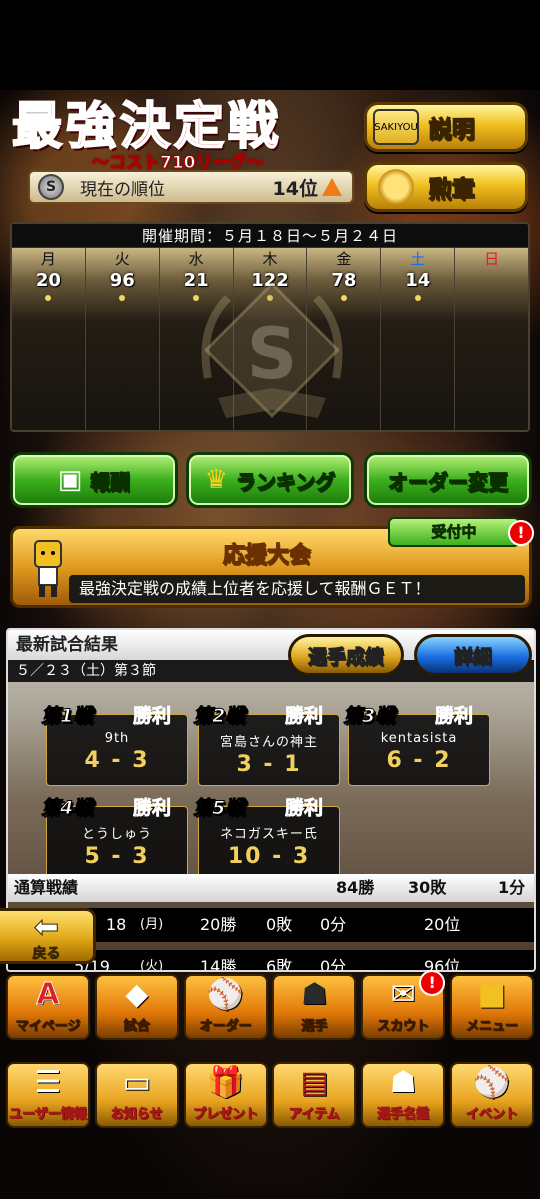 The height and width of the screenshot is (1199, 540). Describe the element at coordinates (418, 280) in the screenshot. I see `day-count: 14` at that location.